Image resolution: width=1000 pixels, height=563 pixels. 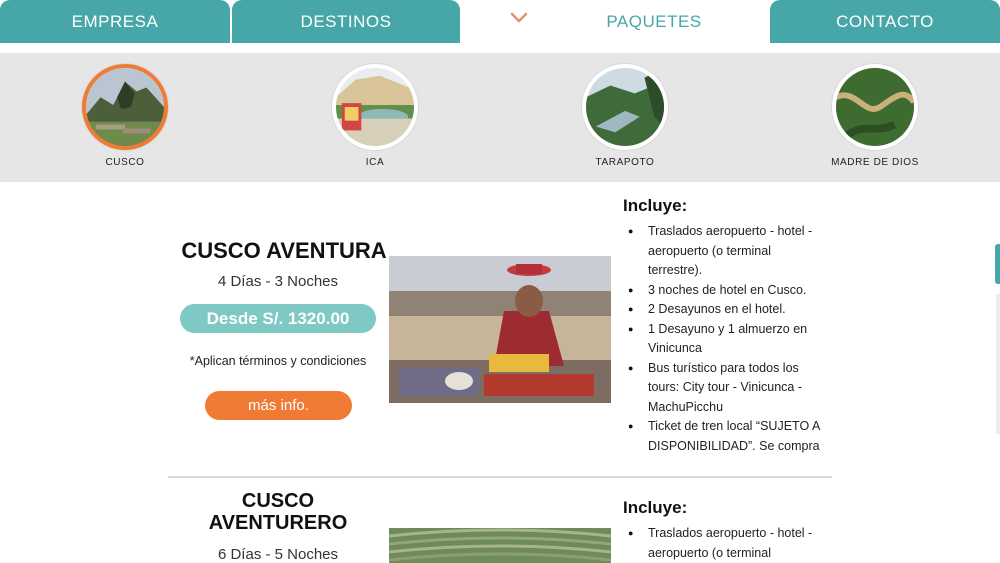 I want to click on package-duration: 6 Días - 5 Noches, so click(x=278, y=554).